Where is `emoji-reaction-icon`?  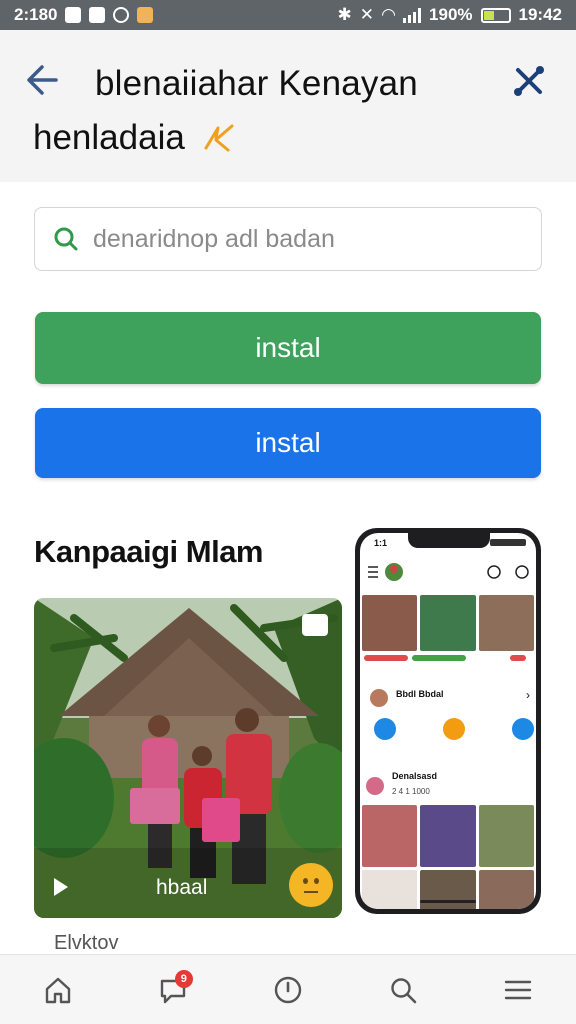 emoji-reaction-icon is located at coordinates (311, 885).